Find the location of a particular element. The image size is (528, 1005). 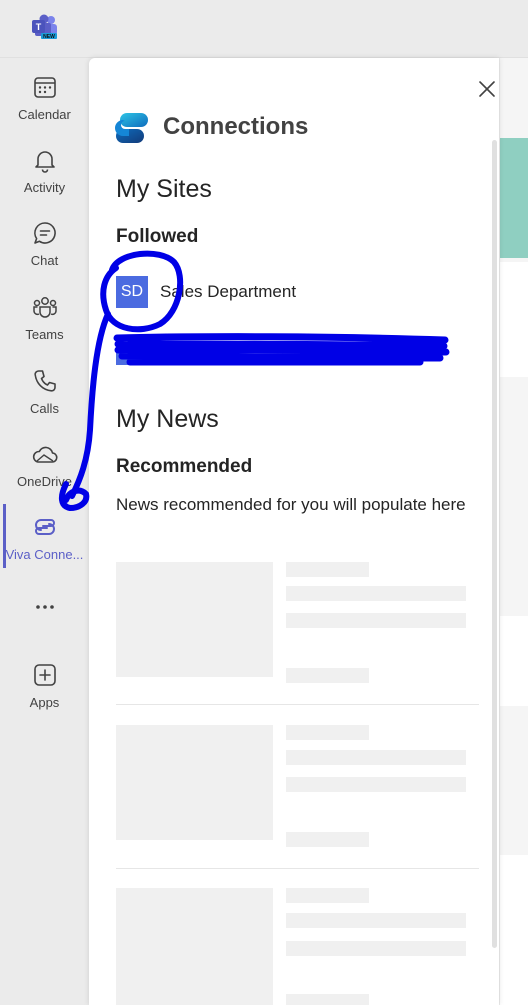

rail-label-calendar: Calendar is located at coordinates (44, 114).